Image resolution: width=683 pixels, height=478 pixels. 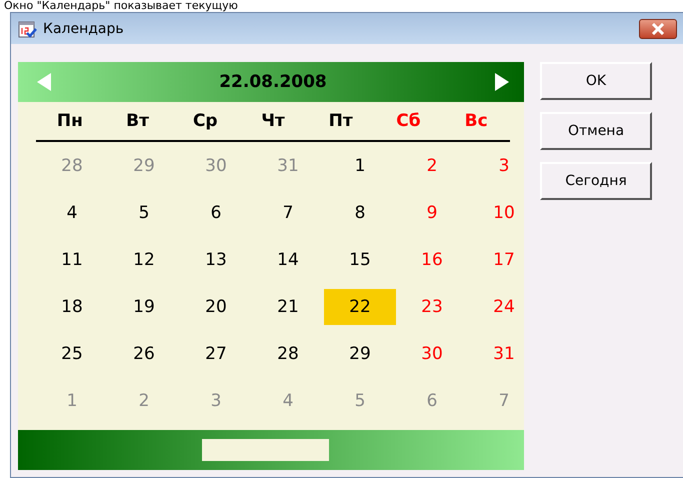 What do you see at coordinates (205, 121) in the screenshot?
I see `weekday-label: Ср` at bounding box center [205, 121].